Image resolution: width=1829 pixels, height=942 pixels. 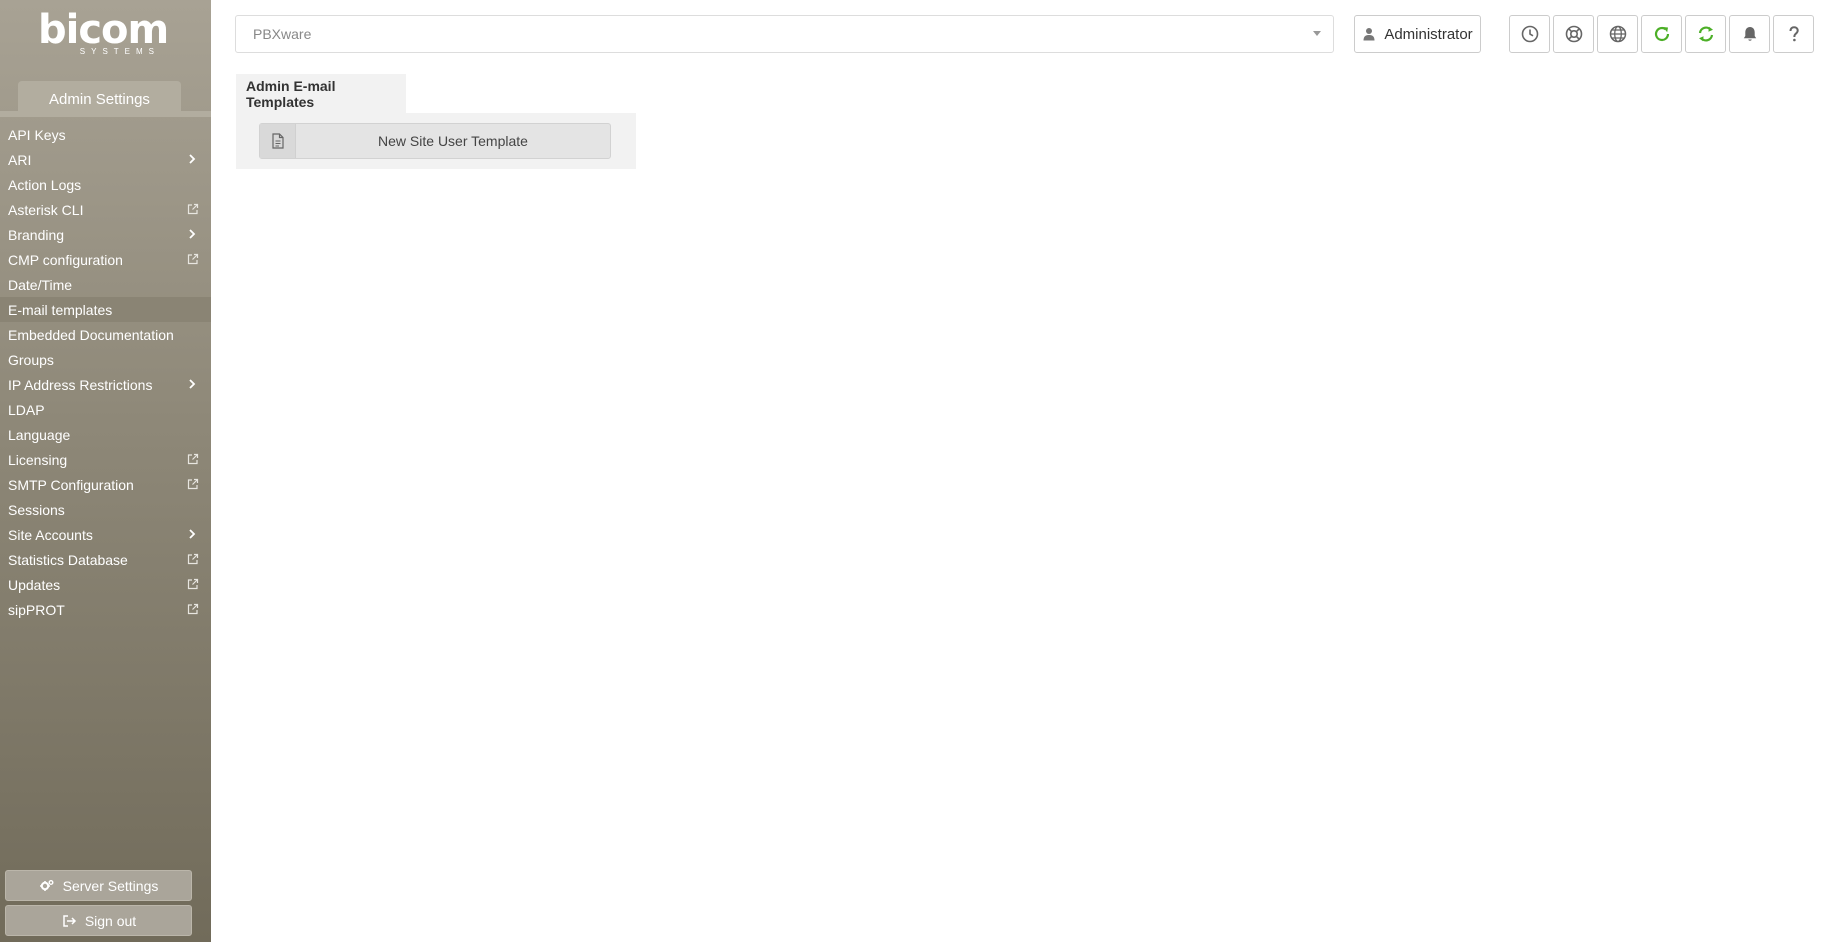 I want to click on tab-label: Admin E-mail Templates, so click(x=291, y=94).